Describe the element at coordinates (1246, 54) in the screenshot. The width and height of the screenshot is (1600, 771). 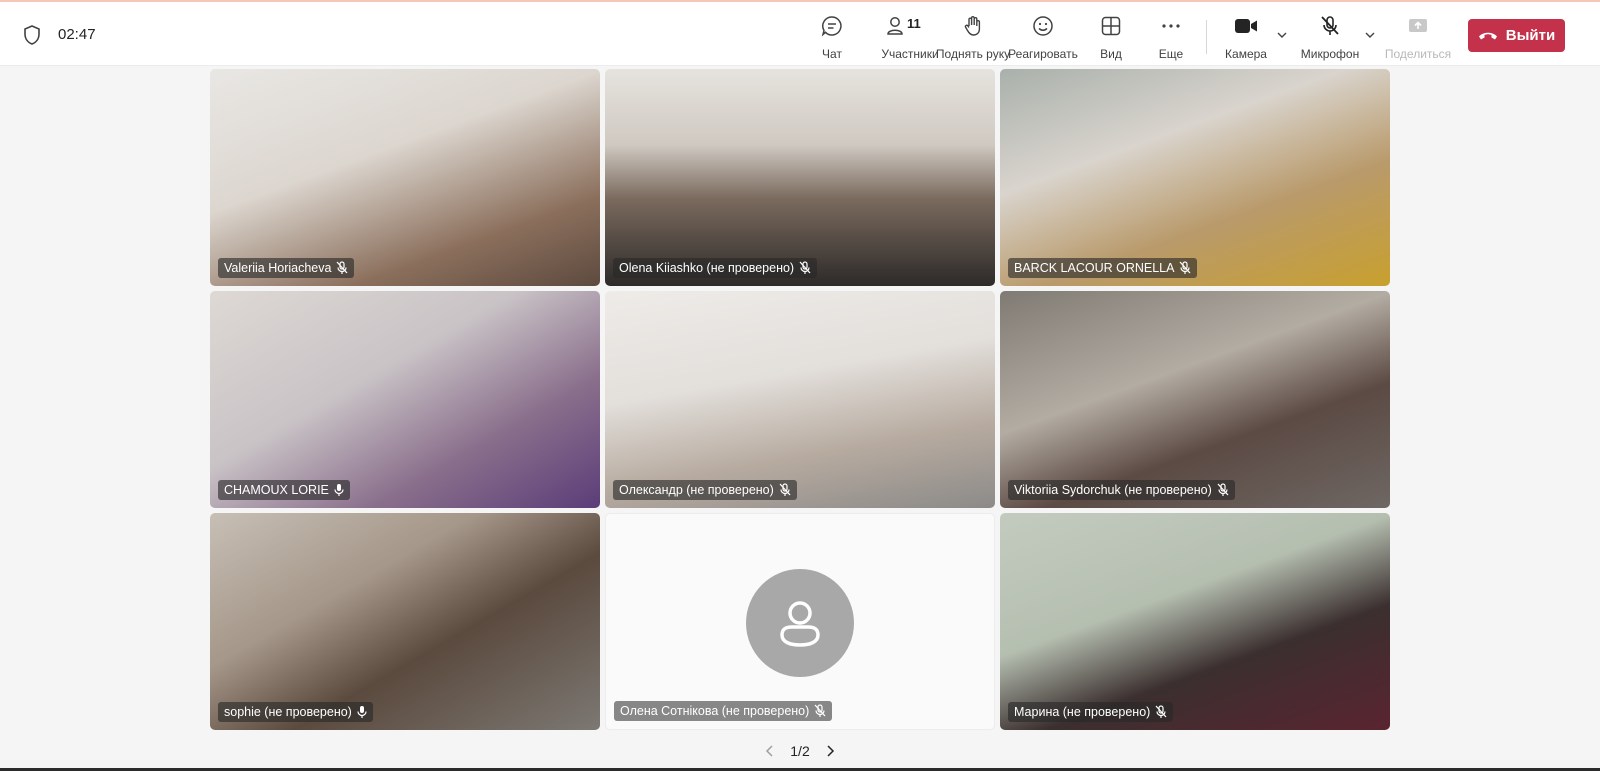
I see `camera-label: Камера` at that location.